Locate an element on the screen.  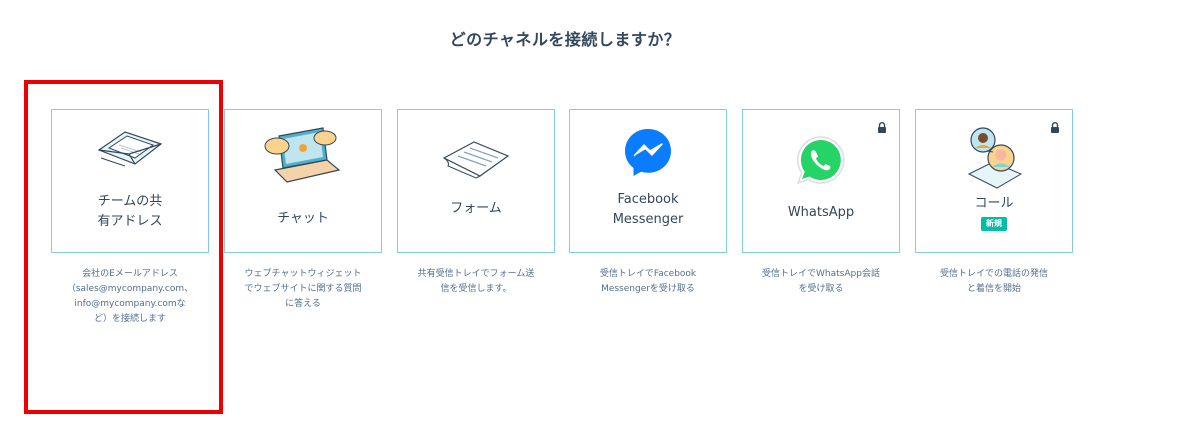
form-paper-icon is located at coordinates (476, 160).